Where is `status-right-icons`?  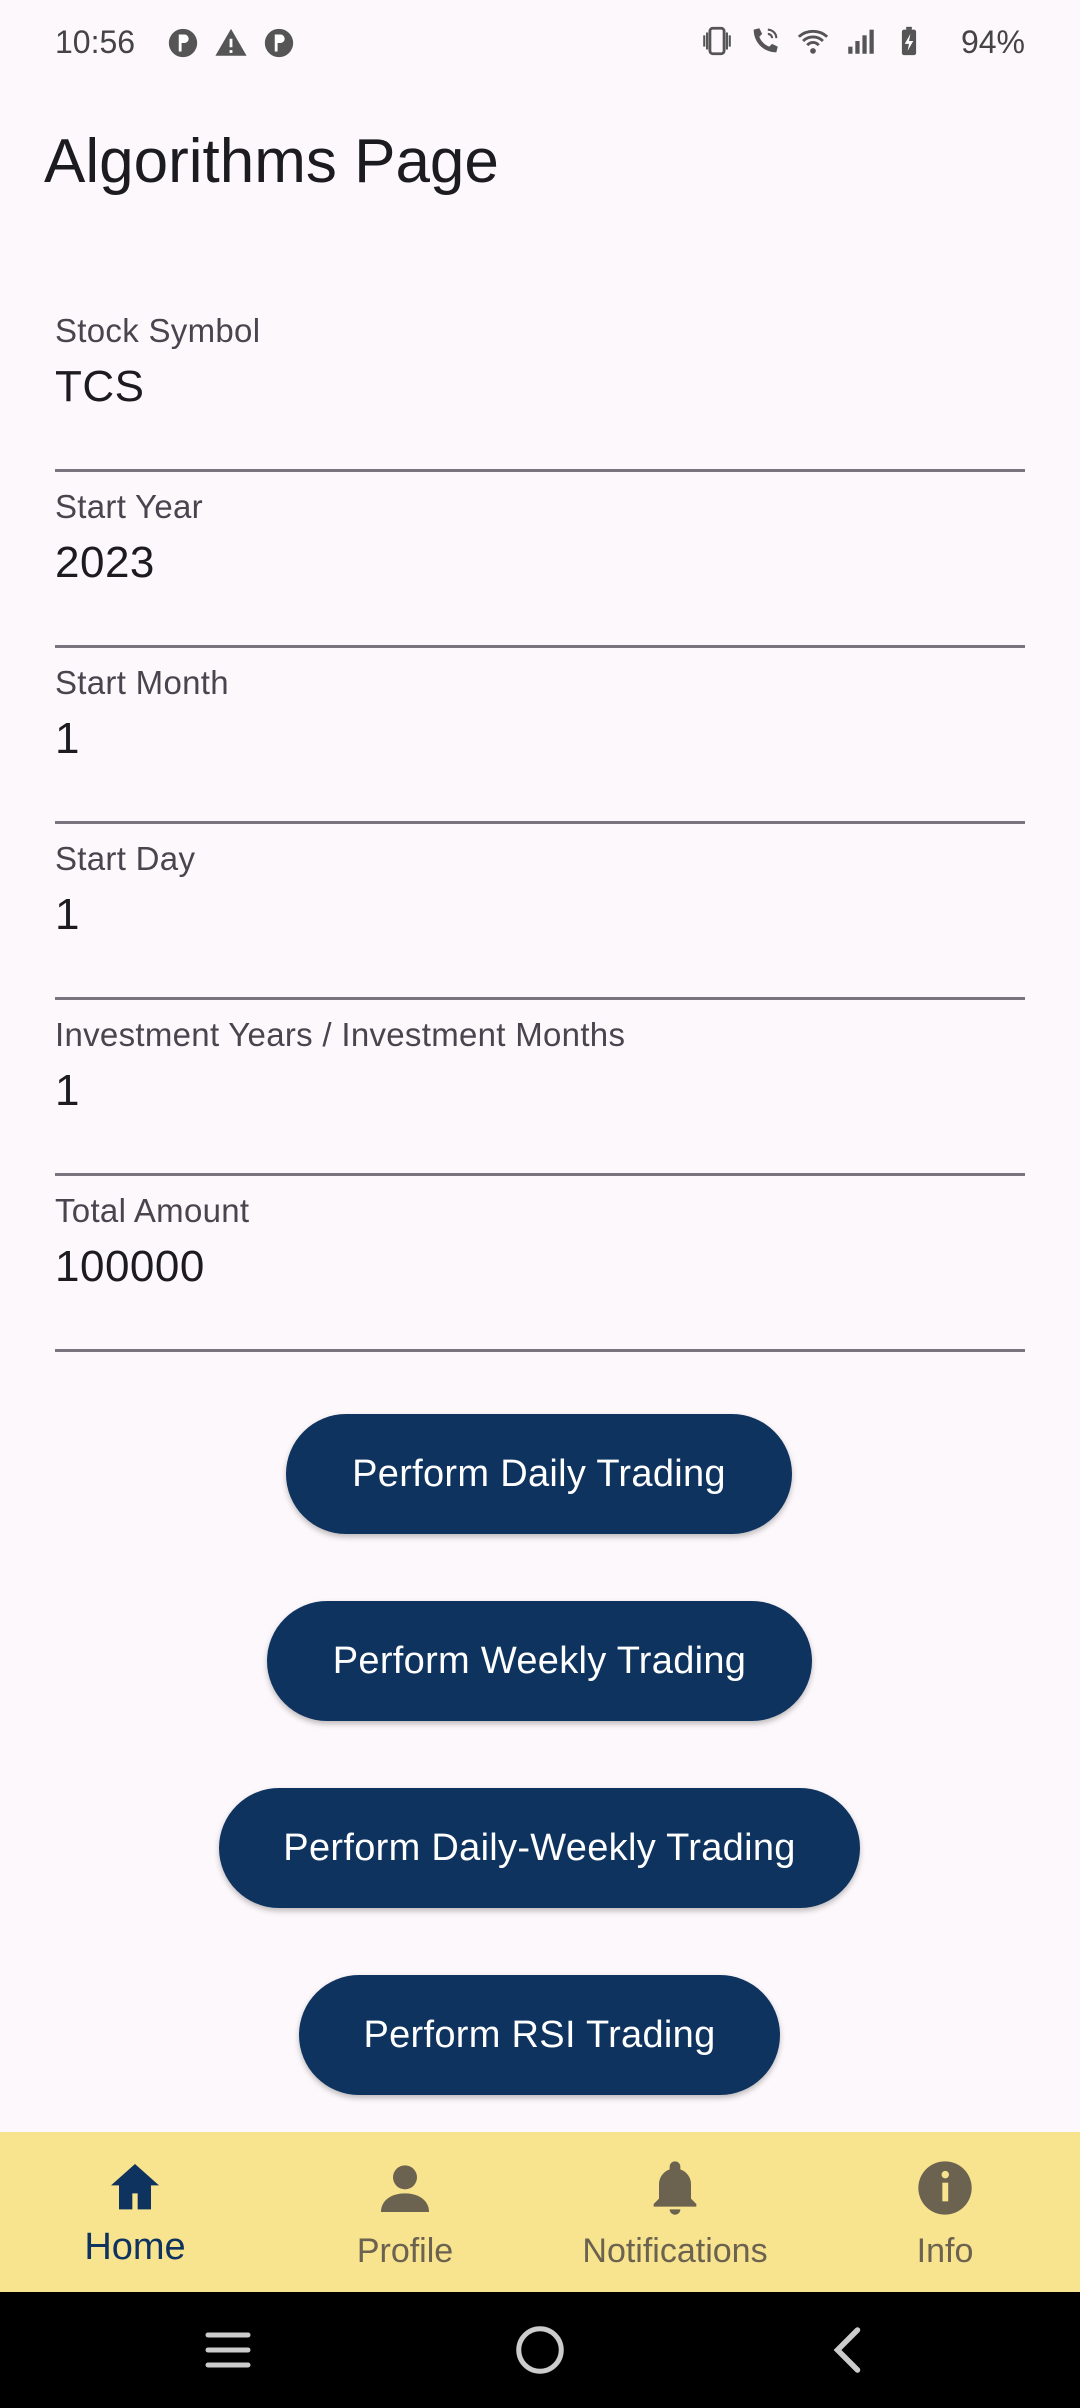
status-right-icons is located at coordinates (813, 41).